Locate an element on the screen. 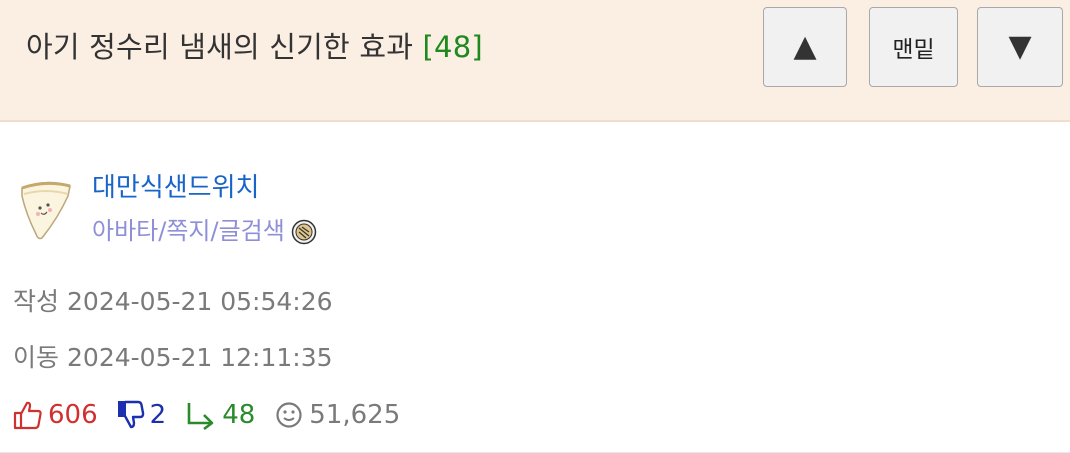 The width and height of the screenshot is (1070, 453). reply-count: 48 is located at coordinates (239, 415).